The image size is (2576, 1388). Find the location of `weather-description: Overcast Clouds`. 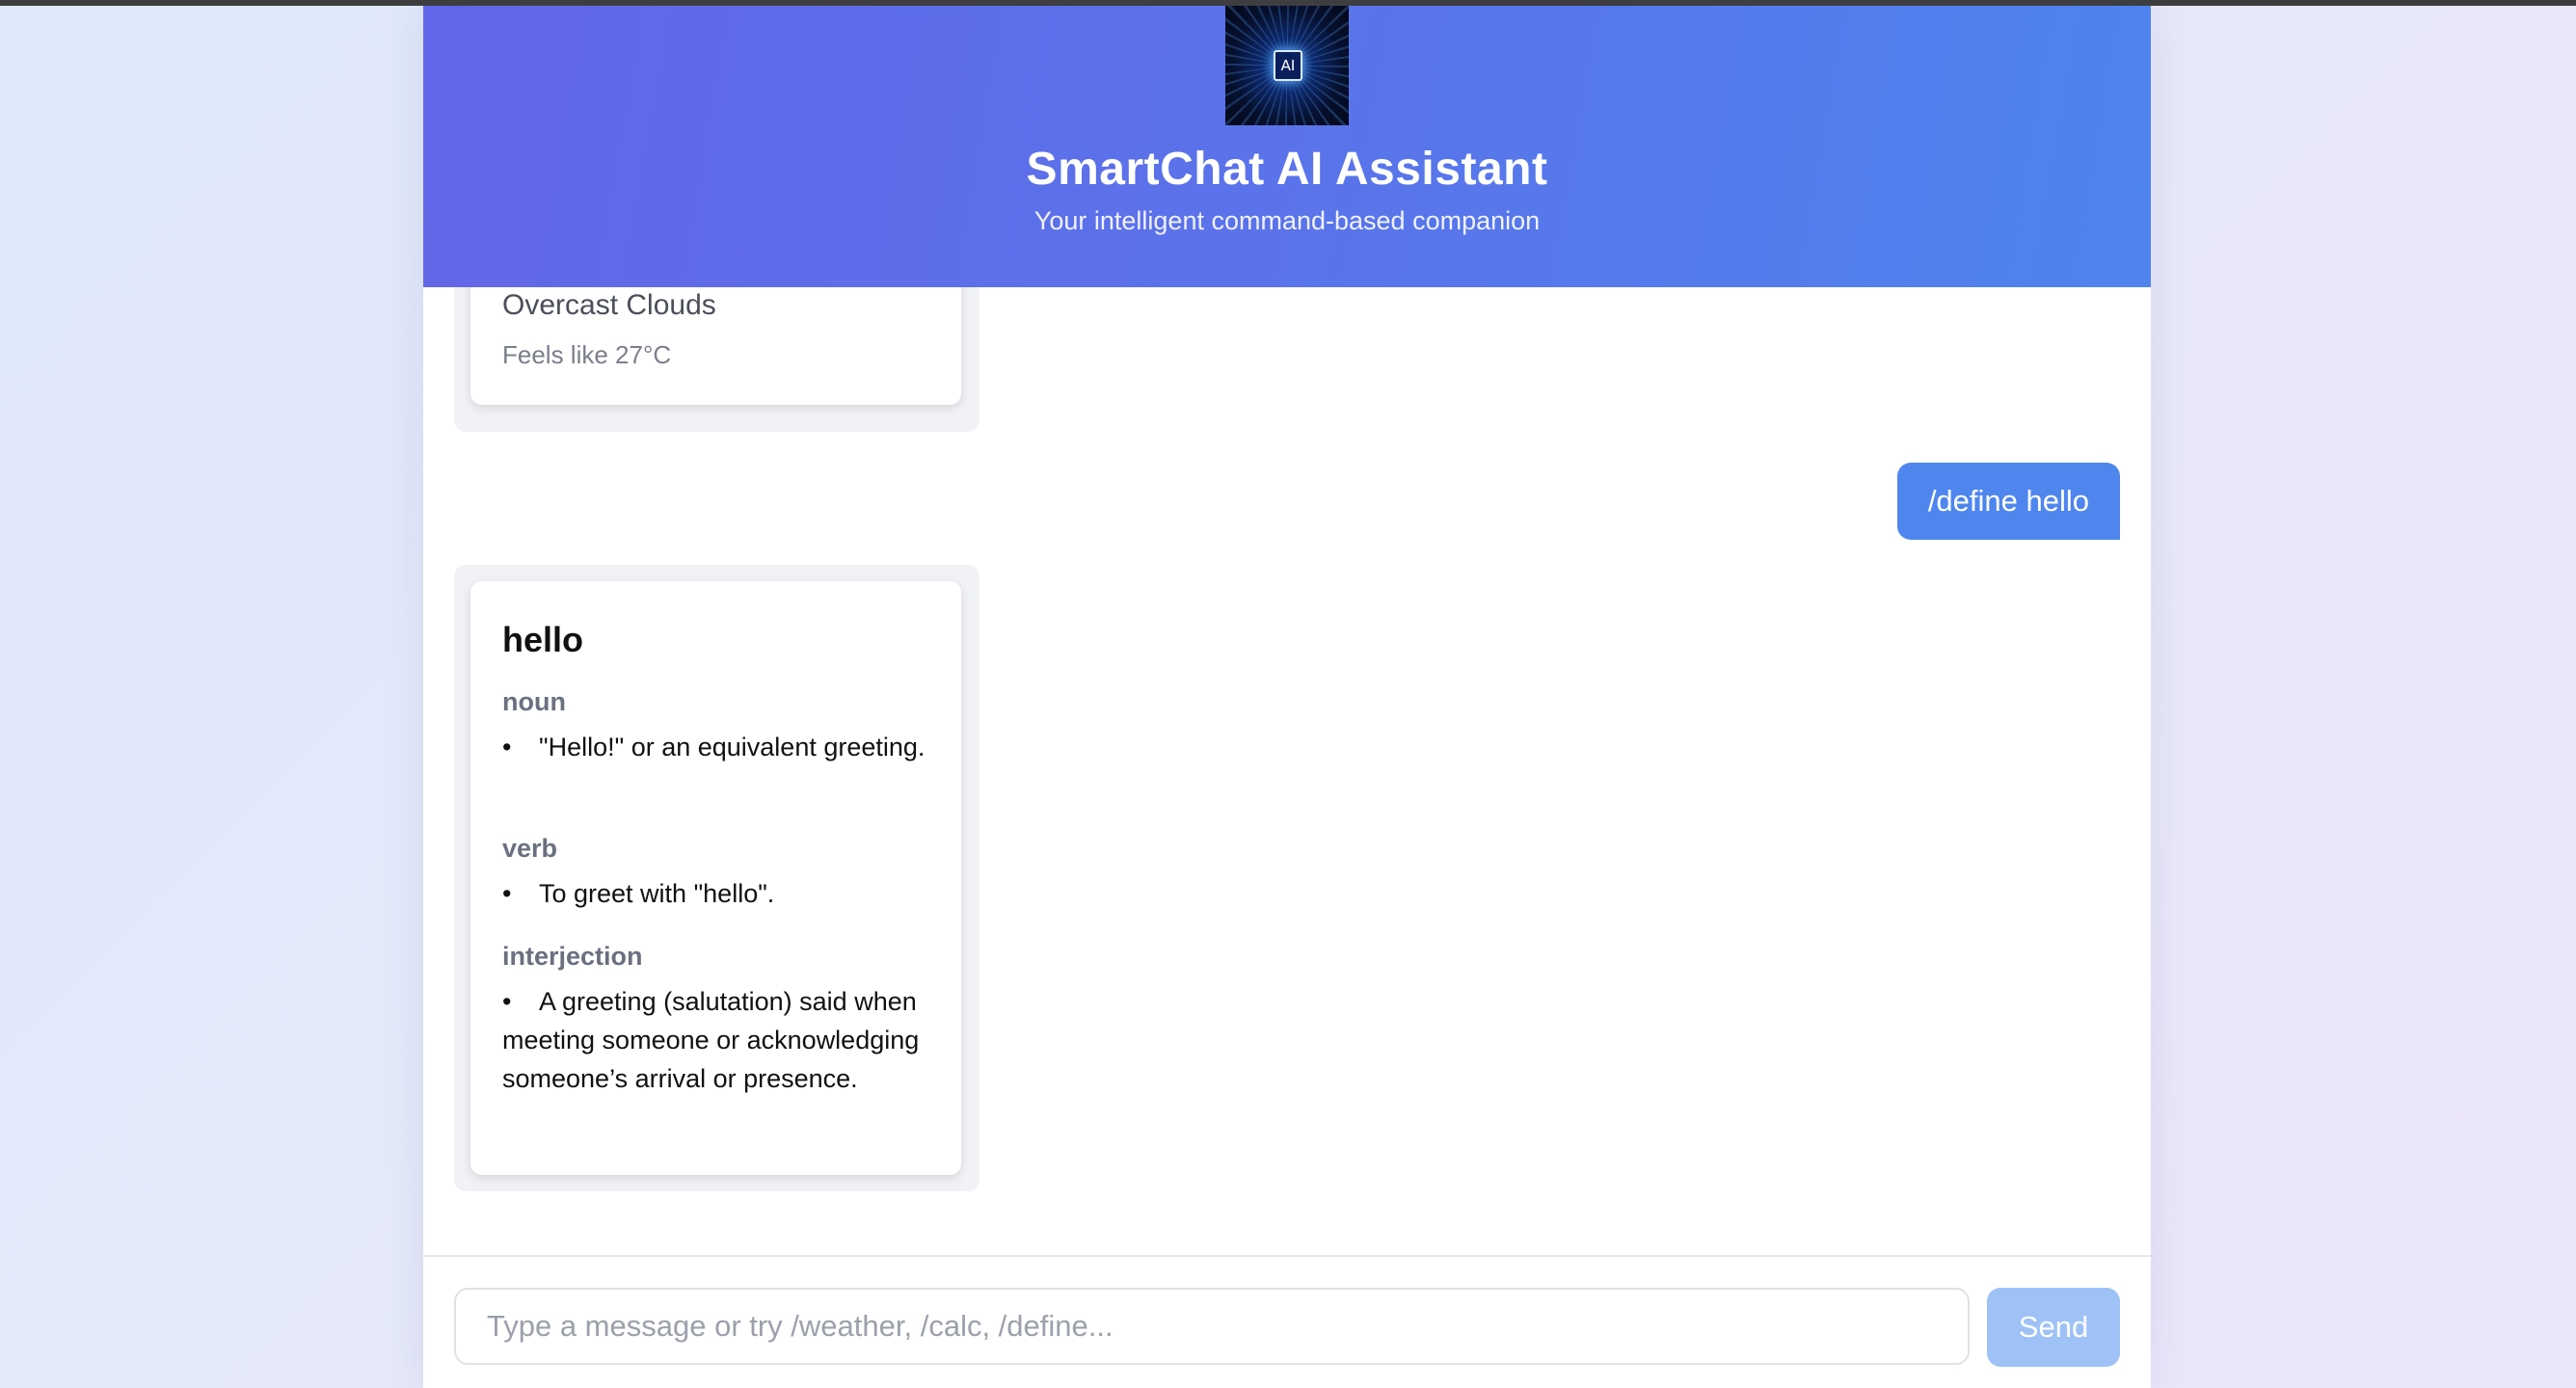

weather-description: Overcast Clouds is located at coordinates (609, 305).